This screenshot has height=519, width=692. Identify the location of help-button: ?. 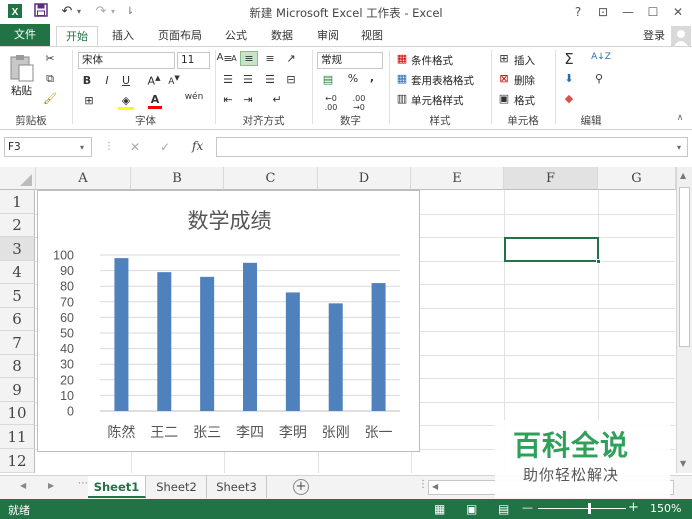
(578, 12).